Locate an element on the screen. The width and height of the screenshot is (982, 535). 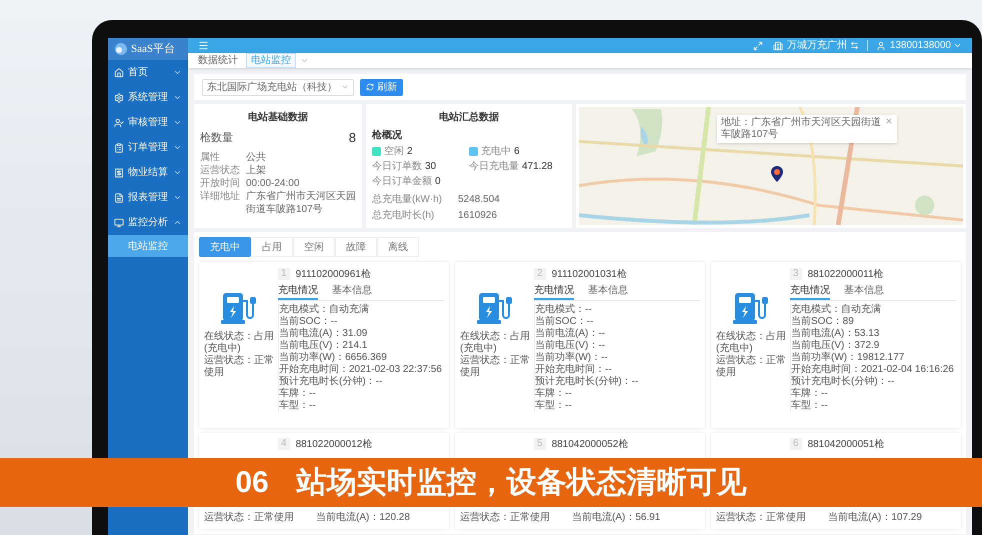
receipt-icon is located at coordinates (119, 173).